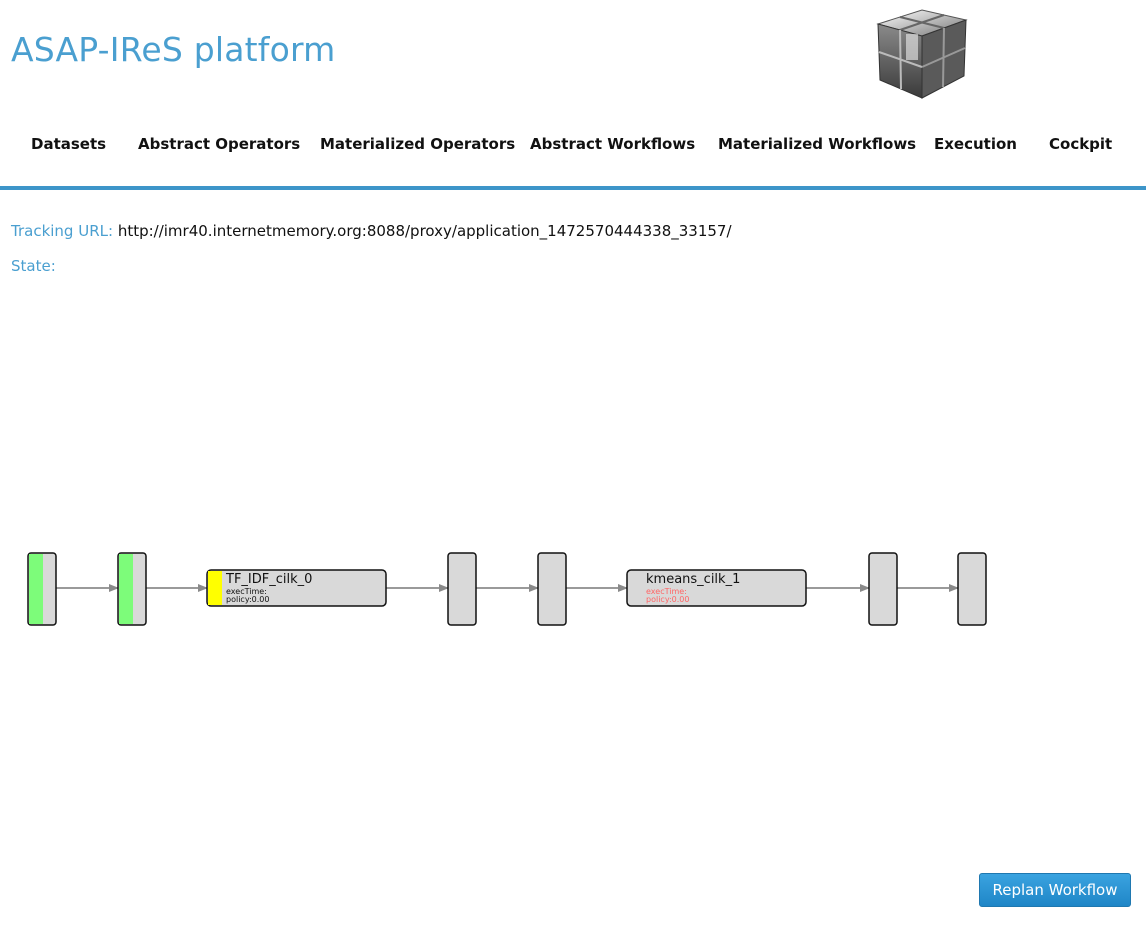 The width and height of the screenshot is (1146, 928). Describe the element at coordinates (667, 599) in the screenshot. I see `operator-kmeans-policy: policy:0.00` at that location.